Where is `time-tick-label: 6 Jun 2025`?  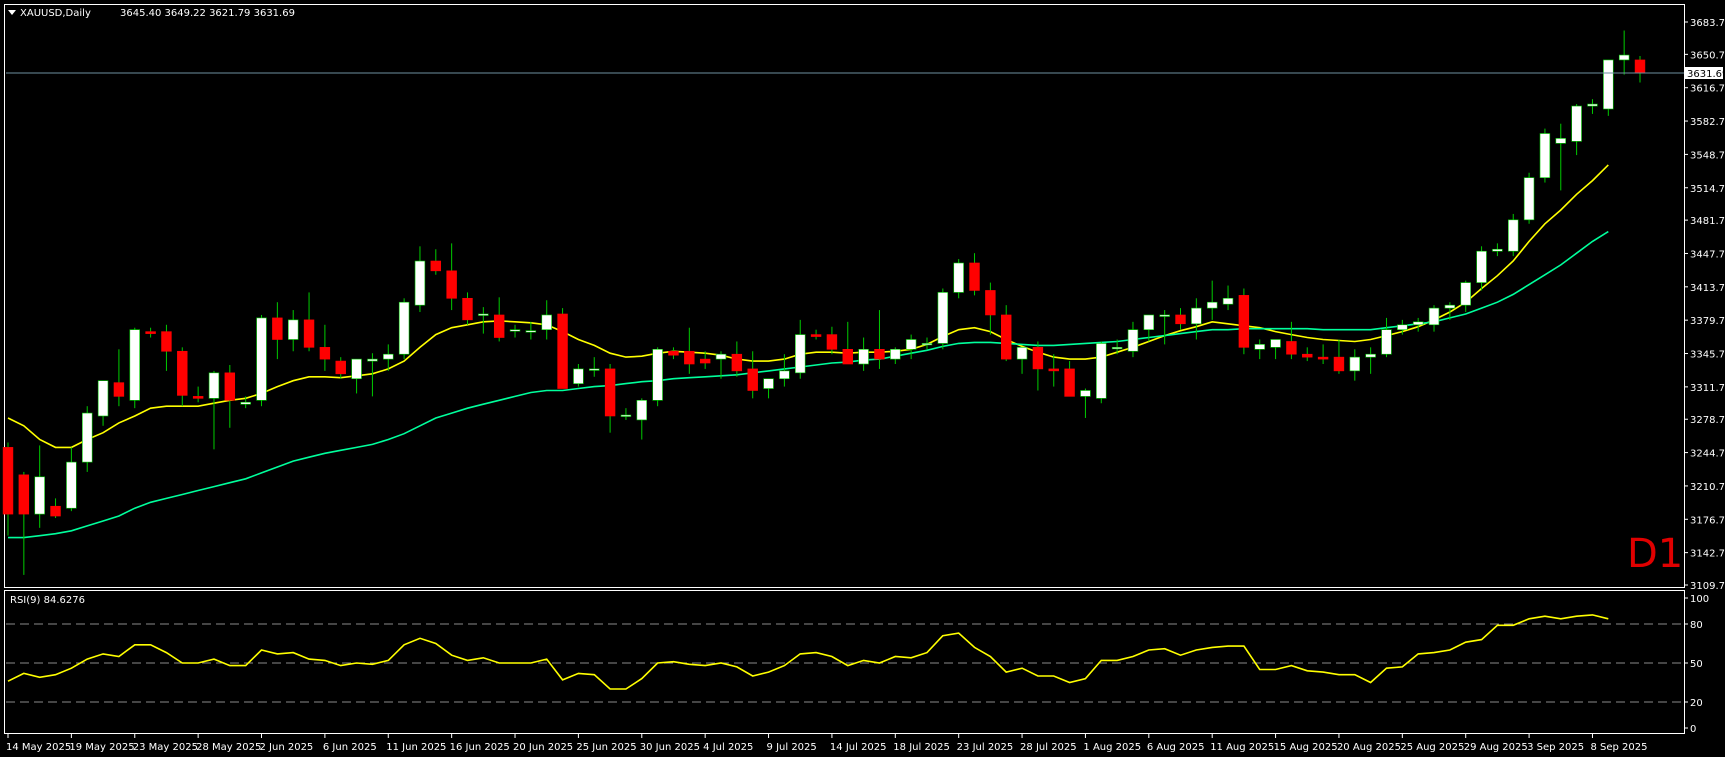 time-tick-label: 6 Jun 2025 is located at coordinates (350, 747).